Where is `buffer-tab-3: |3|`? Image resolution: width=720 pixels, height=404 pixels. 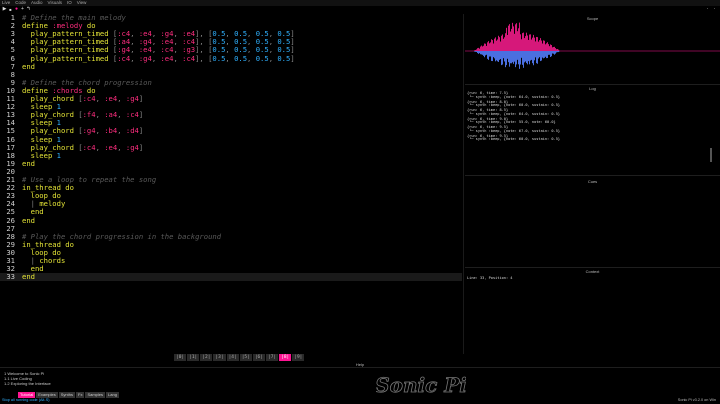 buffer-tab-3: |3| is located at coordinates (219, 357).